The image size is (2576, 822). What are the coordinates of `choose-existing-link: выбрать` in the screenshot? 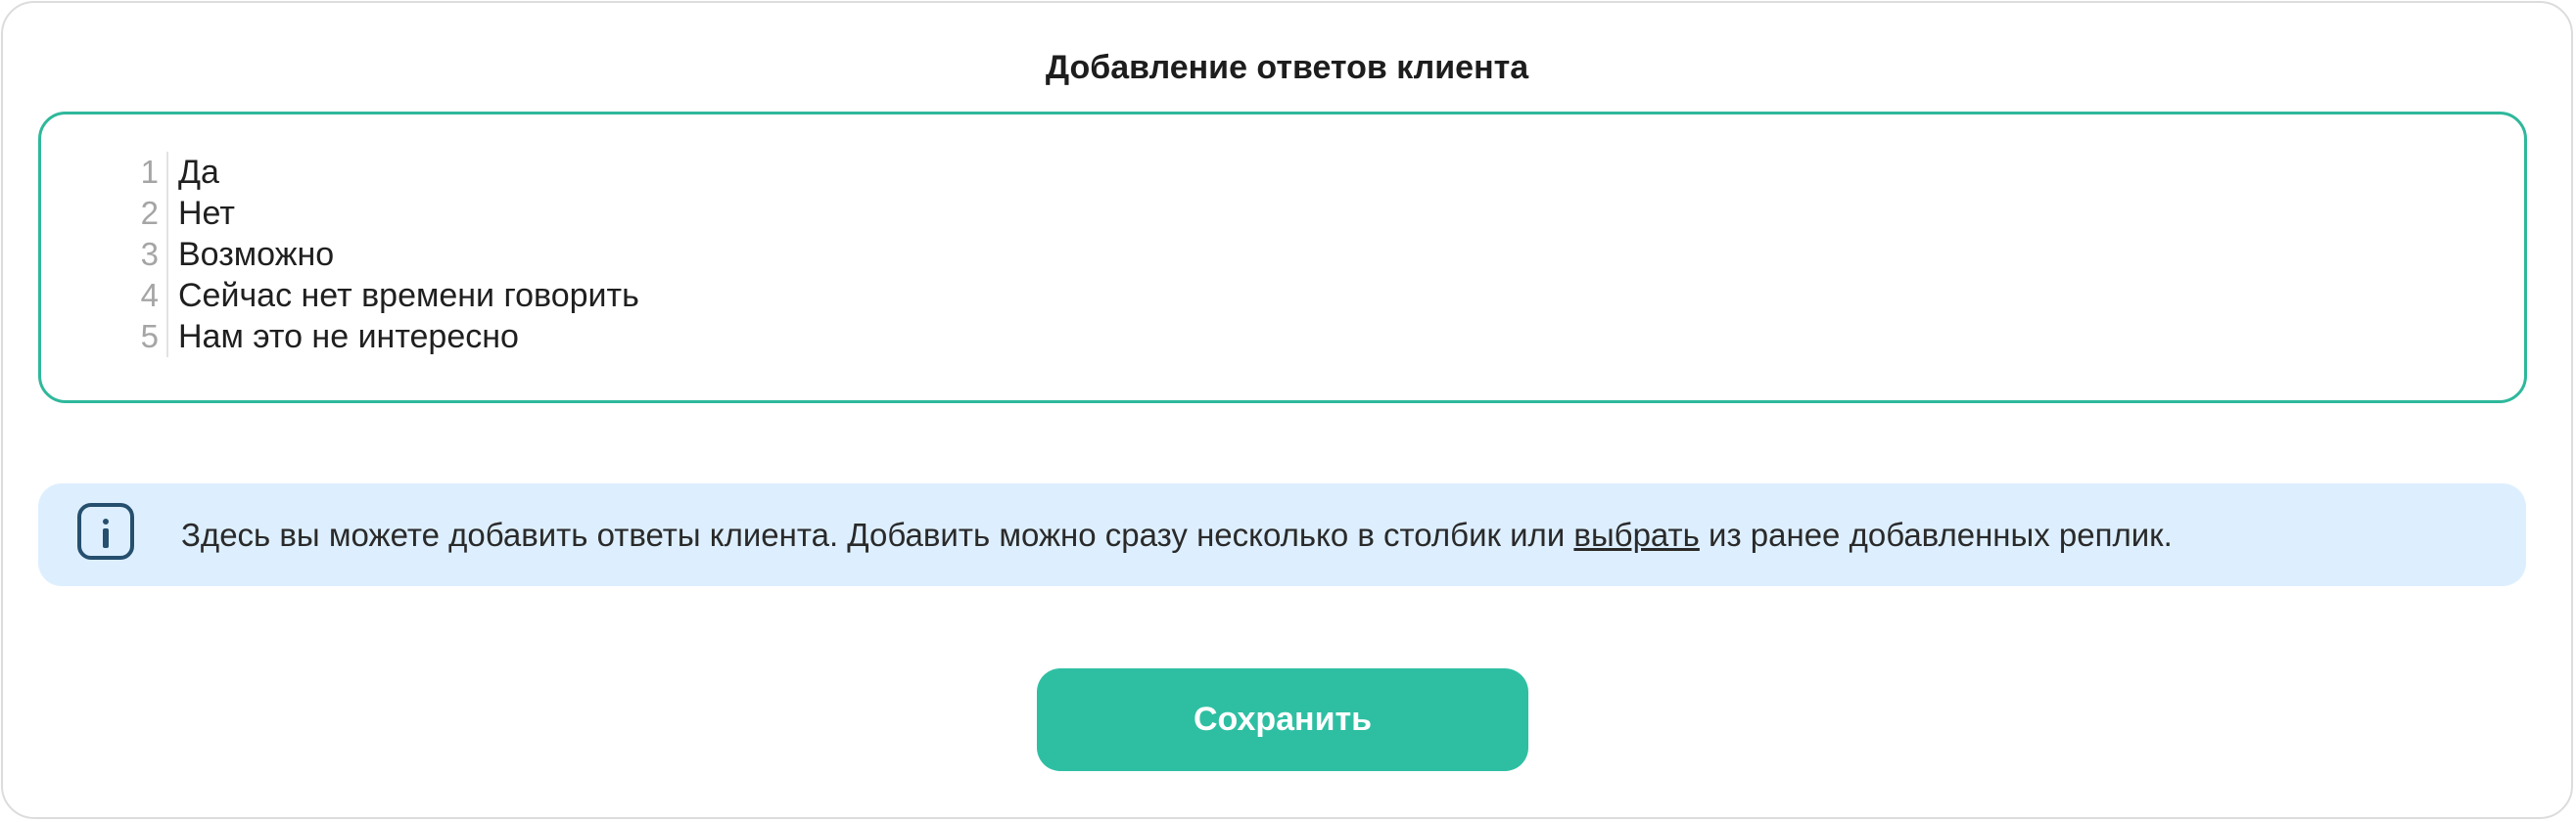 It's located at (1636, 535).